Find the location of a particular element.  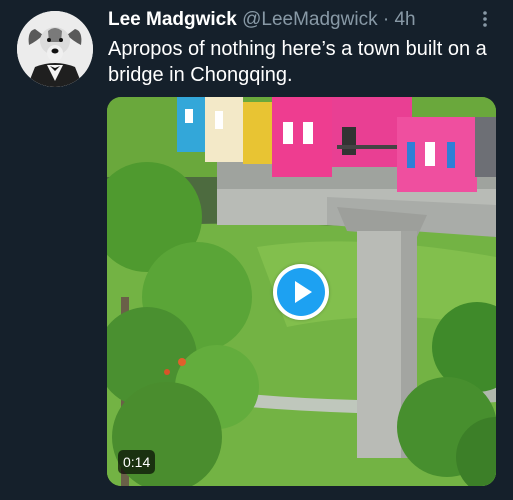

timestamp: 4h is located at coordinates (404, 19).